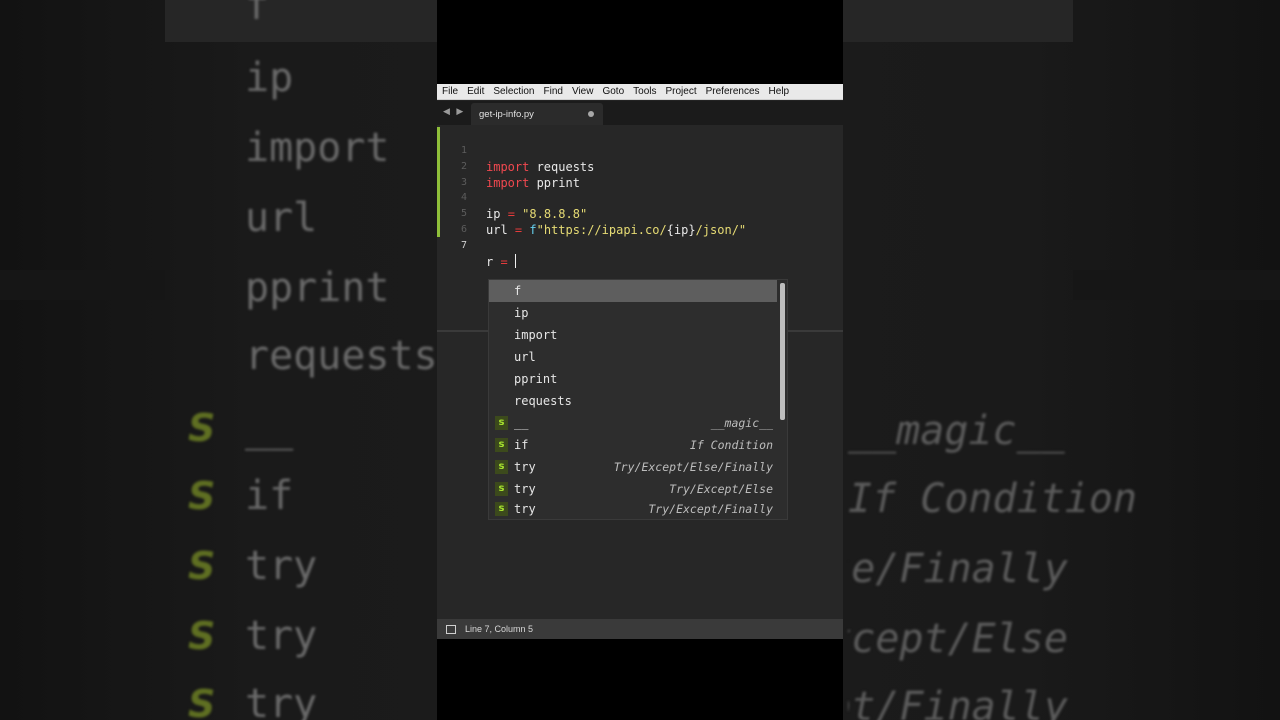 The height and width of the screenshot is (720, 1280). Describe the element at coordinates (633, 291) in the screenshot. I see `autocomplete-item: f` at that location.